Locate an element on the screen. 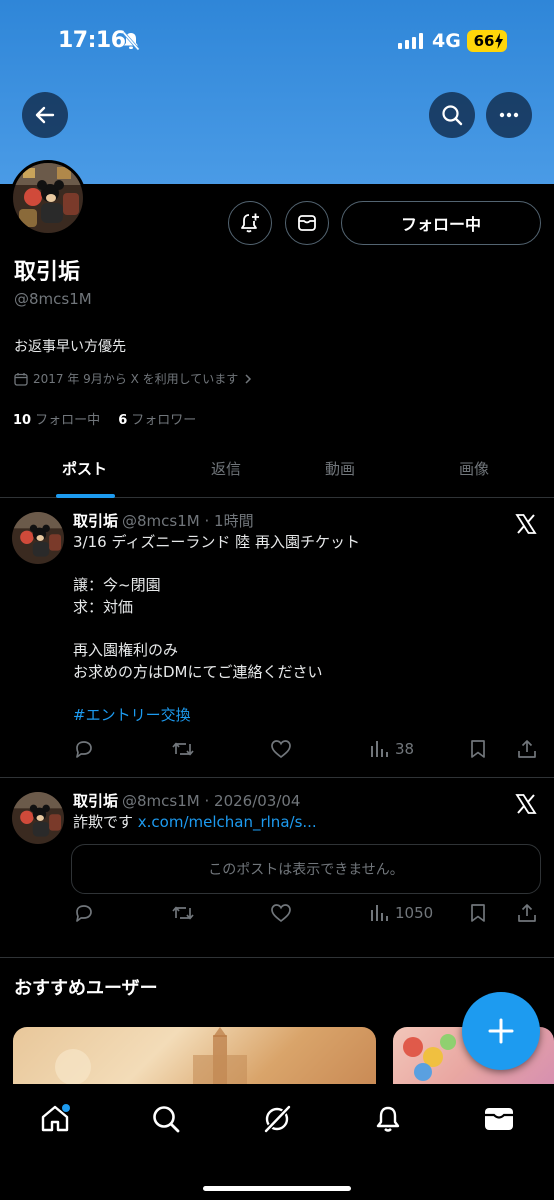 The image size is (554, 1200). back-button is located at coordinates (45, 115).